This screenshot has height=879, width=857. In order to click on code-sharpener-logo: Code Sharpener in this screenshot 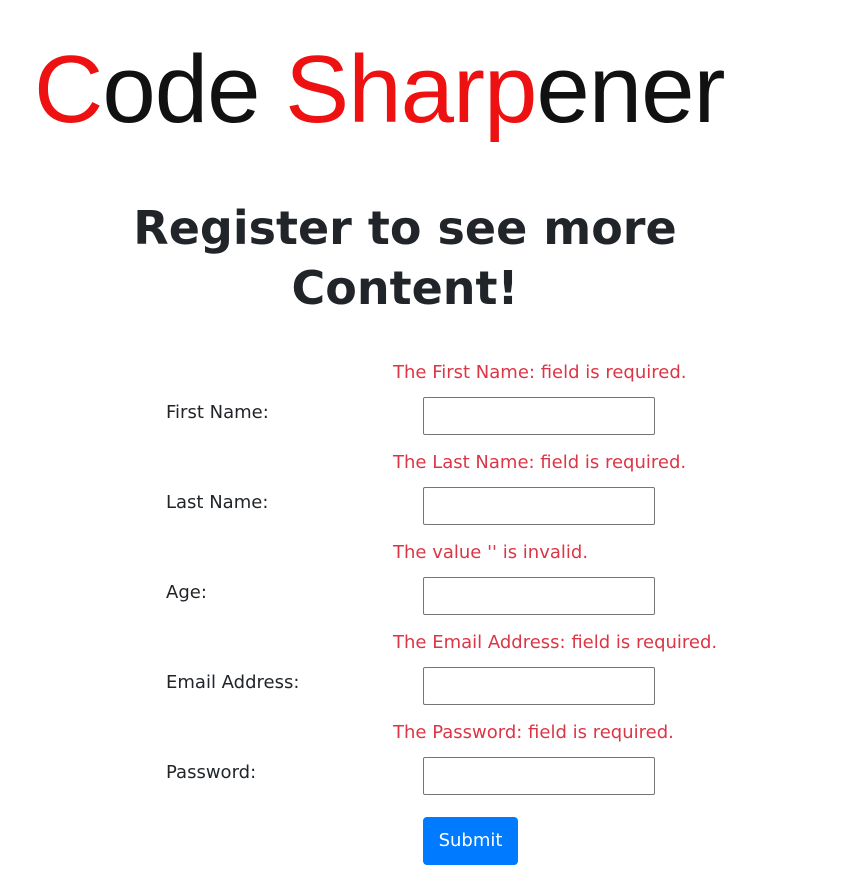, I will do `click(379, 90)`.